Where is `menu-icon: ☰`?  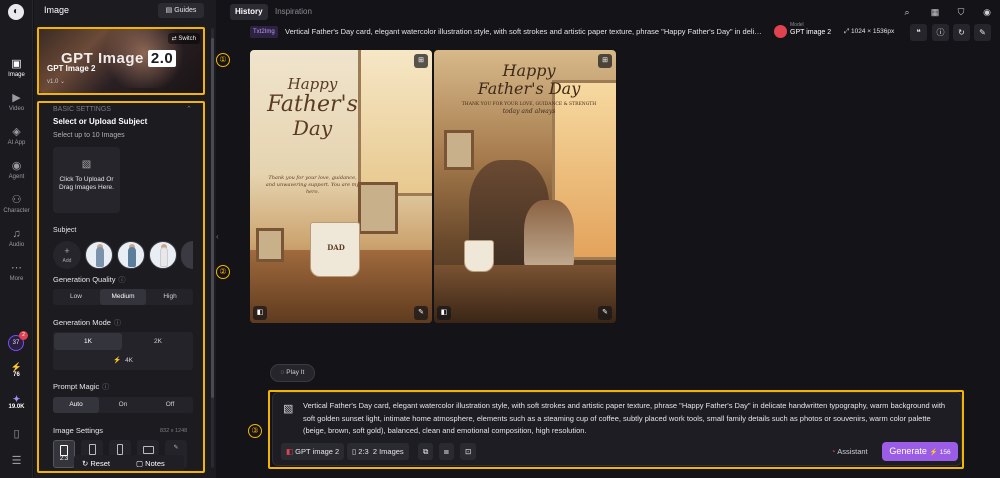
menu-icon: ☰ is located at coordinates (16, 461).